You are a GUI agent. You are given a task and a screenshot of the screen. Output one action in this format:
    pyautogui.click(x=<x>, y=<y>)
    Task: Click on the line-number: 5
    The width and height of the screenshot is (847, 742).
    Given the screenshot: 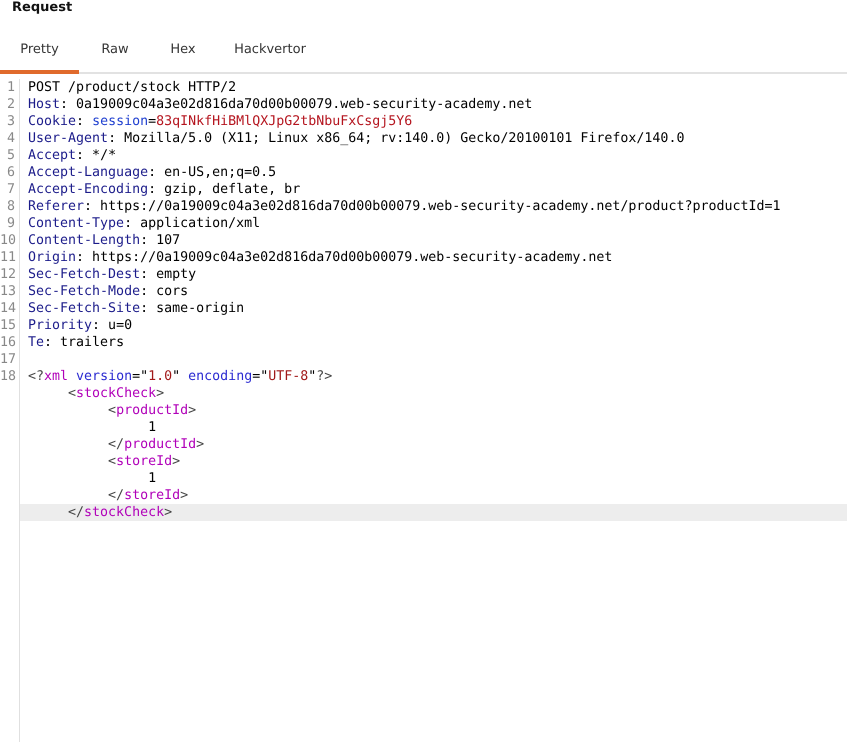 What is the action you would take?
    pyautogui.click(x=10, y=155)
    